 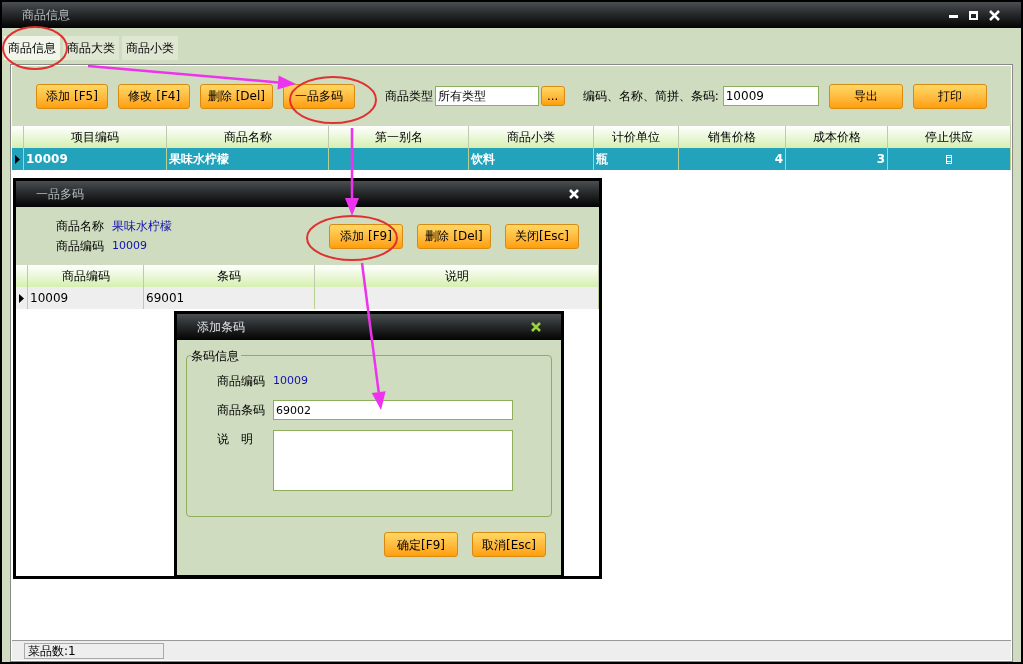 What do you see at coordinates (91, 48) in the screenshot?
I see `tab: 商品大类` at bounding box center [91, 48].